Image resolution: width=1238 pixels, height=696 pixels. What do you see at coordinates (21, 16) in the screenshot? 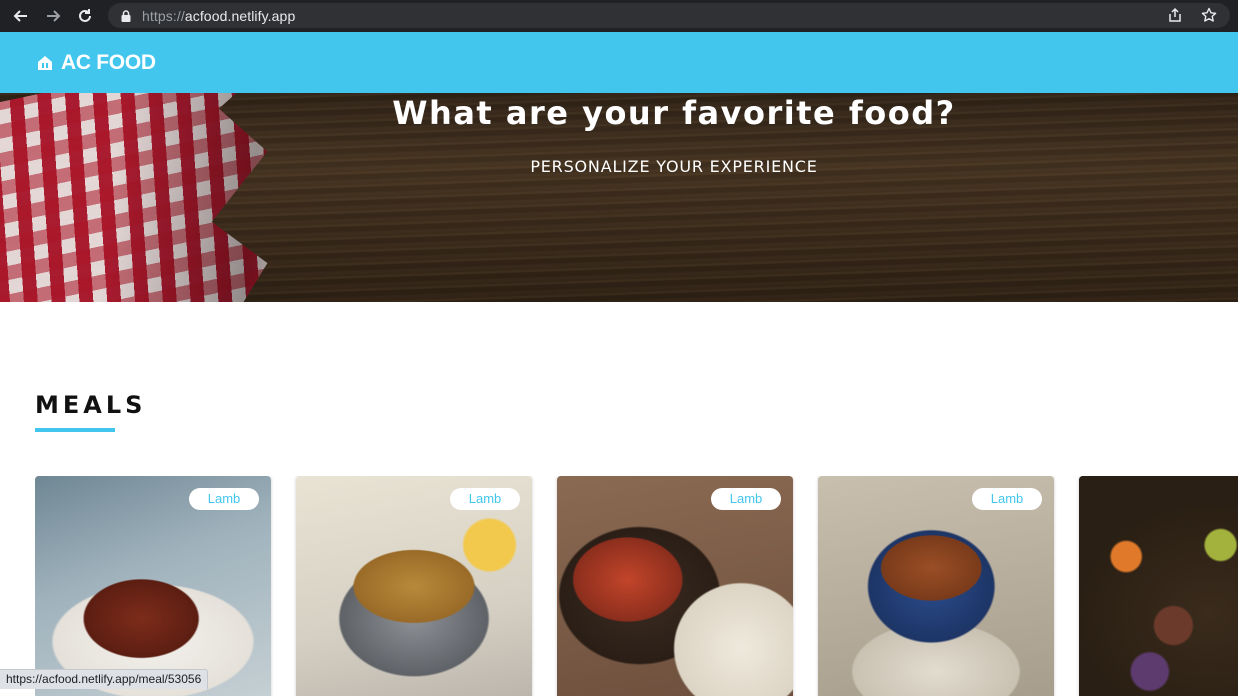
I see `back-arrow-icon` at bounding box center [21, 16].